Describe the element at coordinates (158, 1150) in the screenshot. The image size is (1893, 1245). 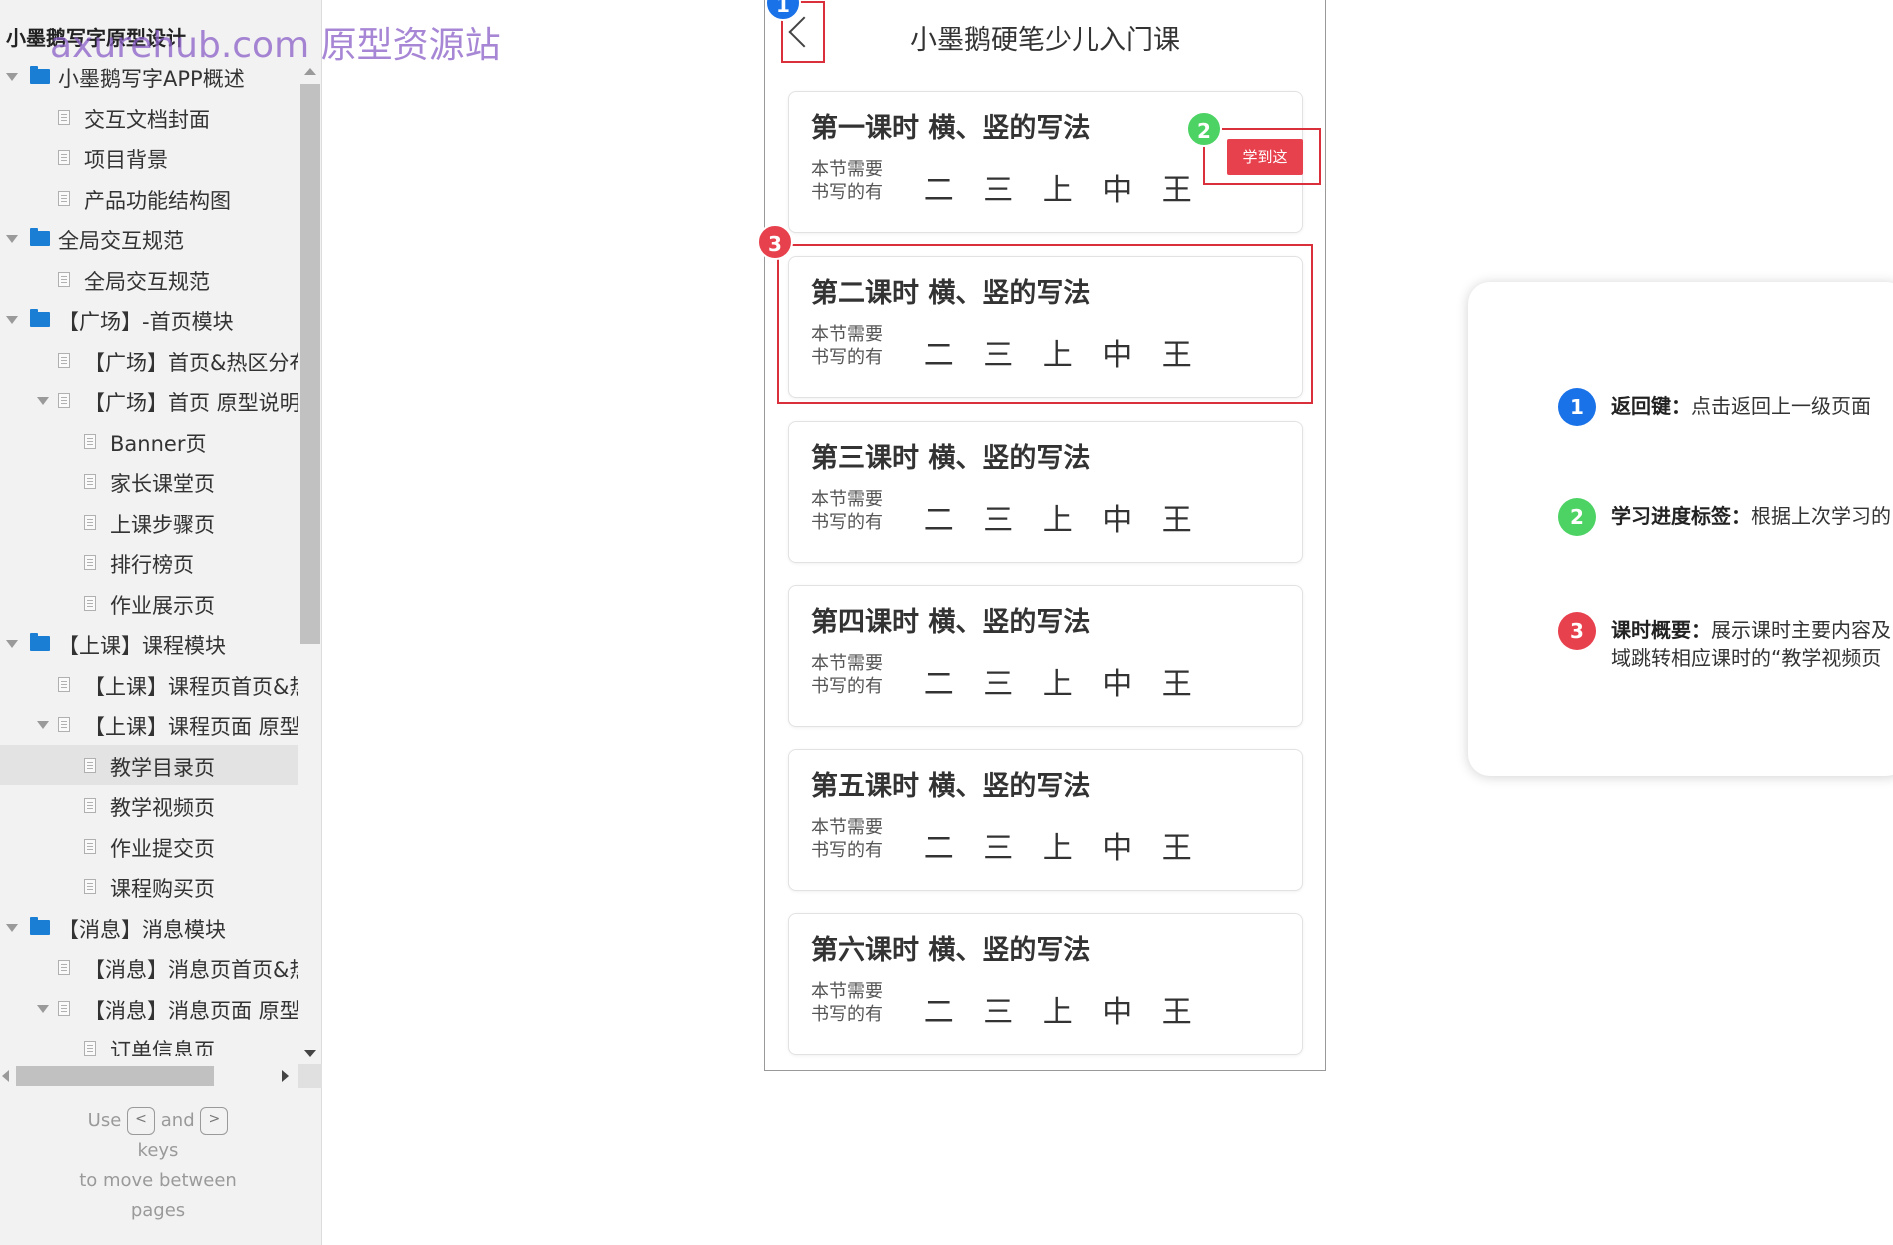
I see `help-keys-text: keys` at that location.